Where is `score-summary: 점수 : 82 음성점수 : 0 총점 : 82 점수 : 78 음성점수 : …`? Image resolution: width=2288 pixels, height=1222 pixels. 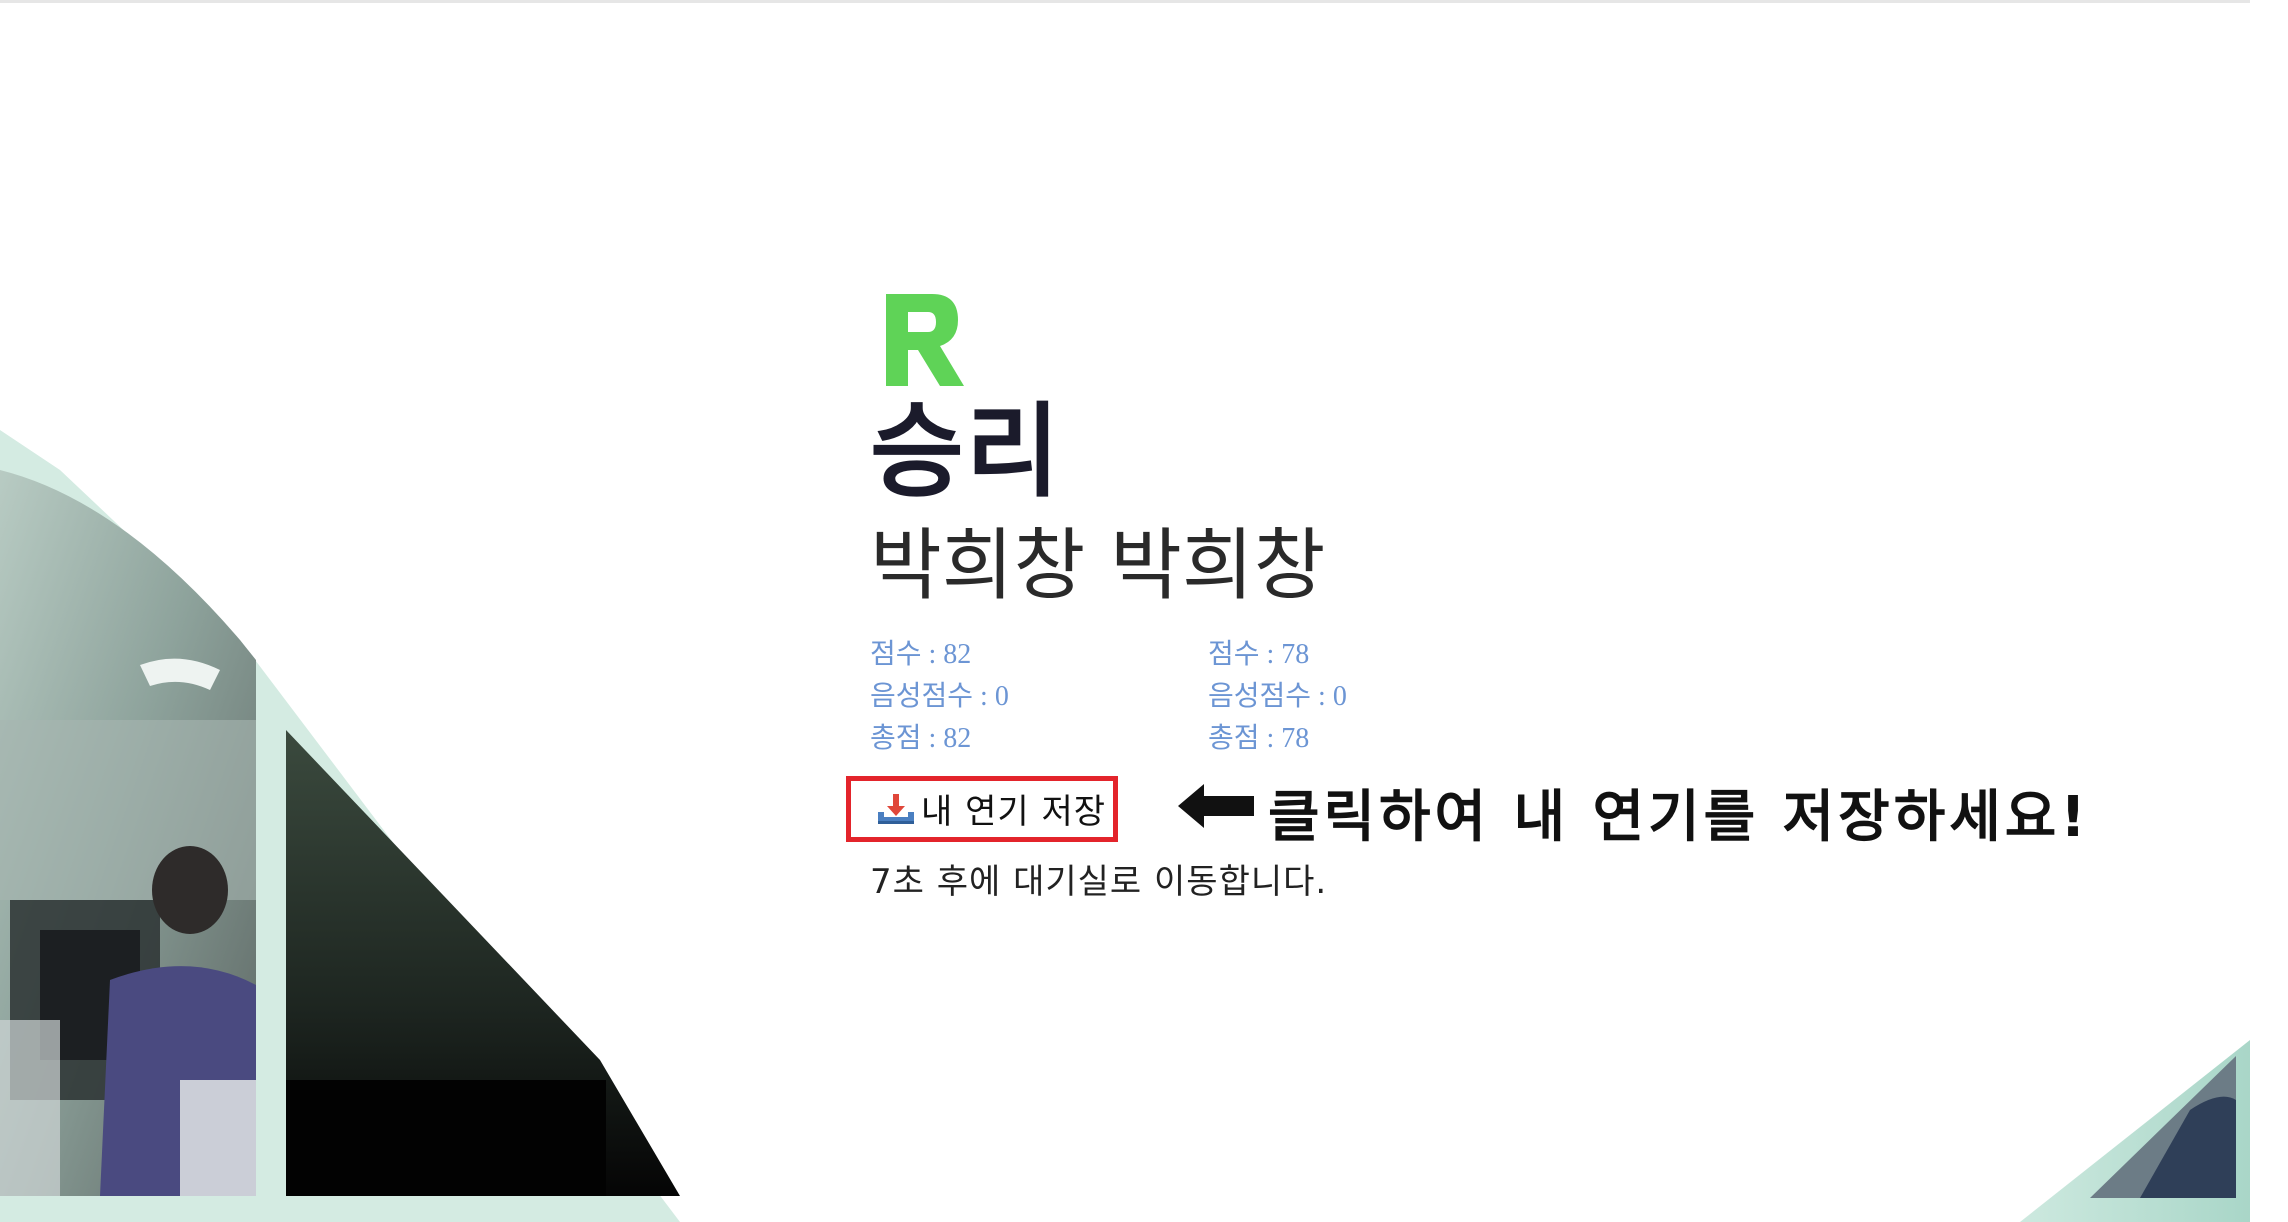
score-summary: 점수 : 82 음성점수 : 0 총점 : 82 점수 : 78 음성점수 : … is located at coordinates (1570, 697).